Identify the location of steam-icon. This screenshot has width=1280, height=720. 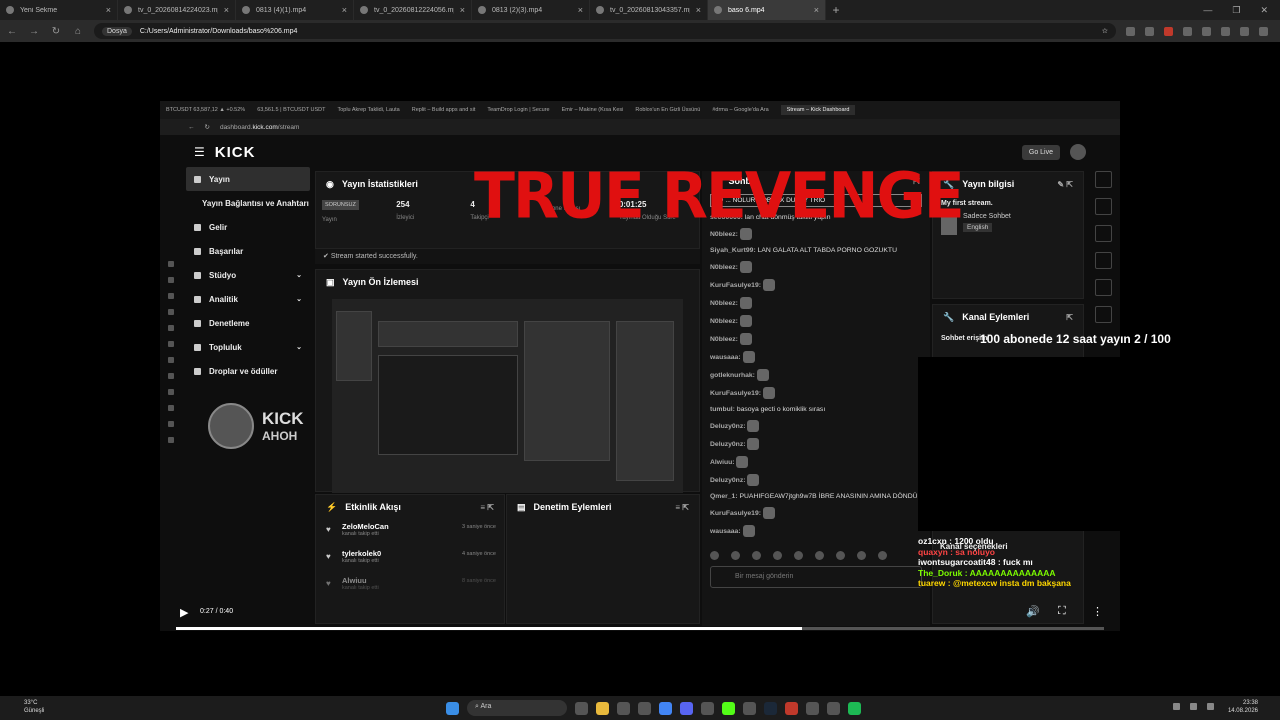
(770, 708).